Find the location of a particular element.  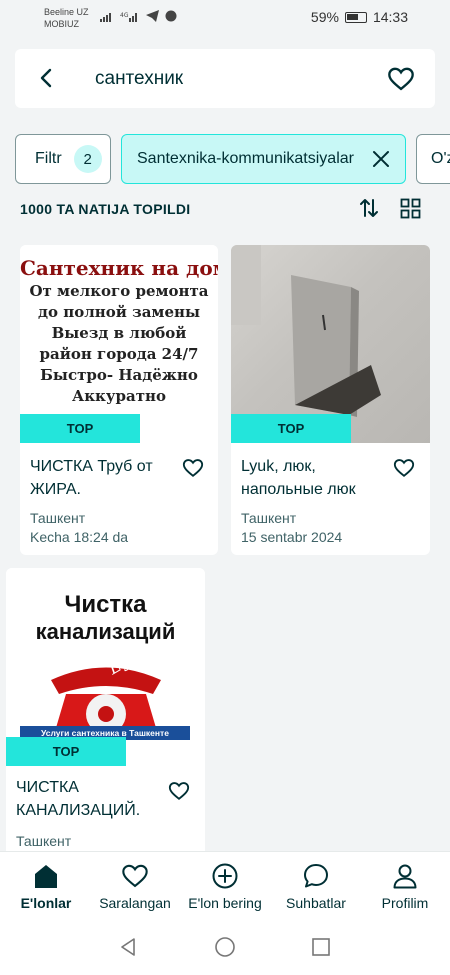

status-bar: Beeline UZ MOBIUZ 4G 59% 14:33 is located at coordinates (225, 18).